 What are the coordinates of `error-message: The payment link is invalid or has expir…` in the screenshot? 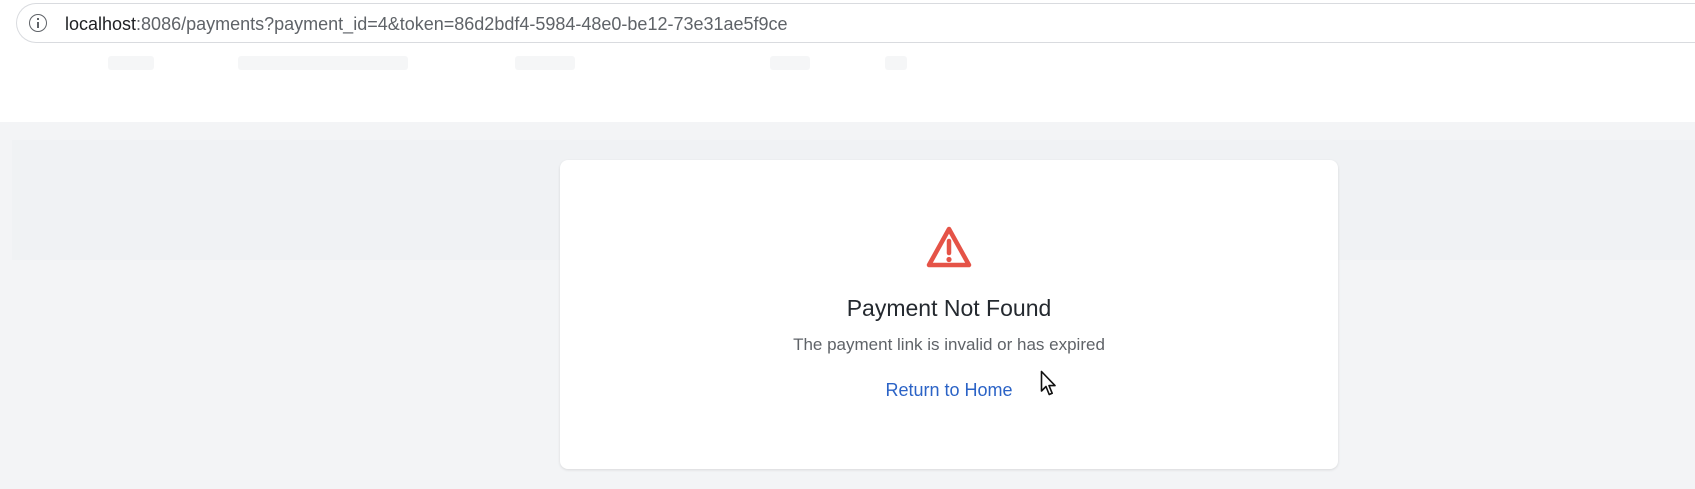 It's located at (949, 344).